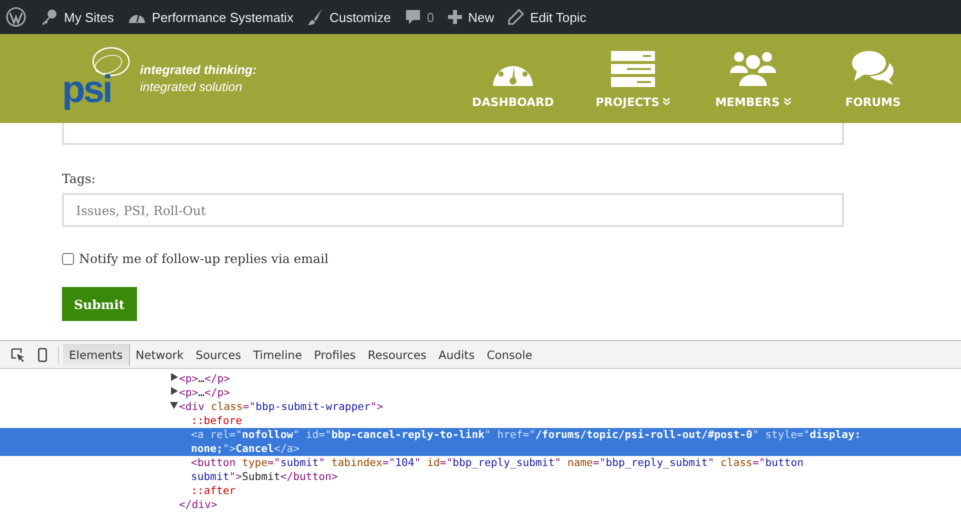  Describe the element at coordinates (526, 442) in the screenshot. I see `code-line: <a rel="nofollow" id="bbp-cancel-reply-to-link" href="/forums/topic/psi-roll-out/#post-0" style="display: none;">Cancel</a>` at that location.